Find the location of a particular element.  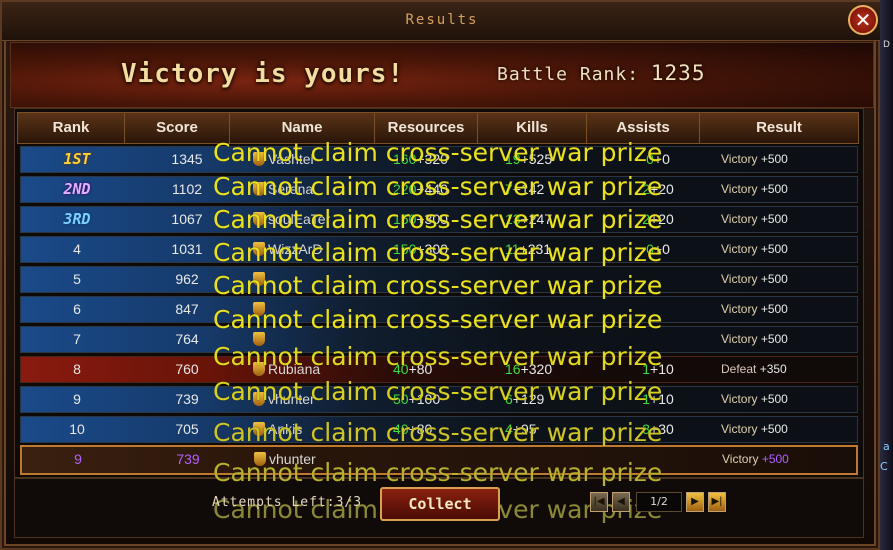

rank-cell: 10 is located at coordinates (77, 429).